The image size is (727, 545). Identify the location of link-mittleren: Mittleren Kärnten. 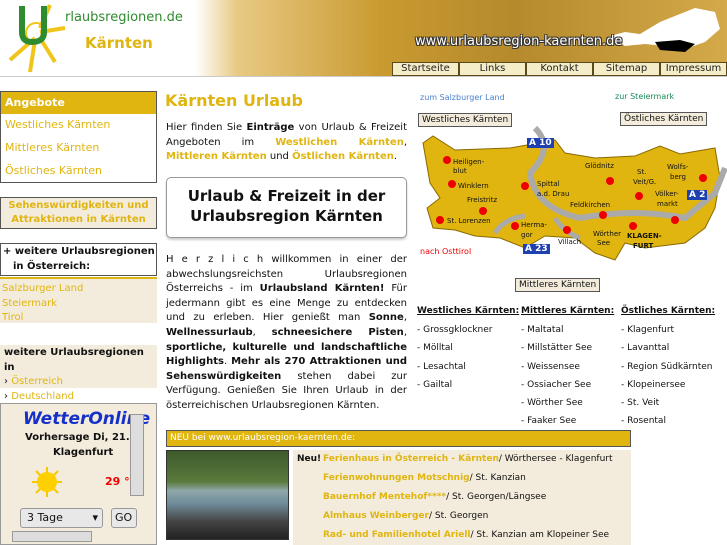
(216, 156).